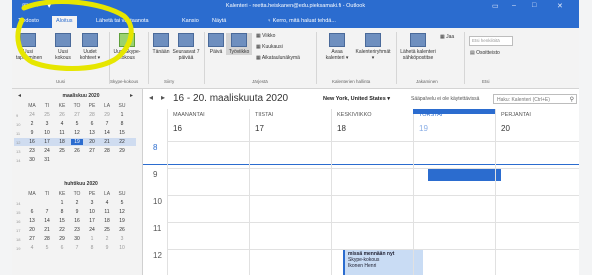  Describe the element at coordinates (495, 6) in the screenshot. I see `ribbon-display-icon: ▭` at that location.